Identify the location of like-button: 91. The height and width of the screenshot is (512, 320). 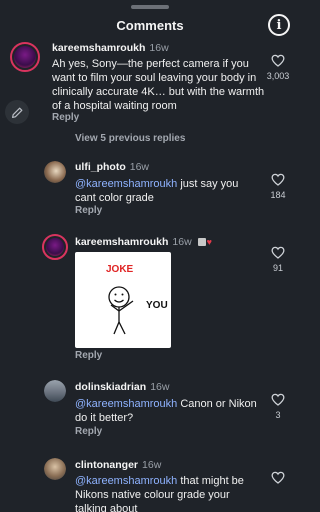
(278, 259).